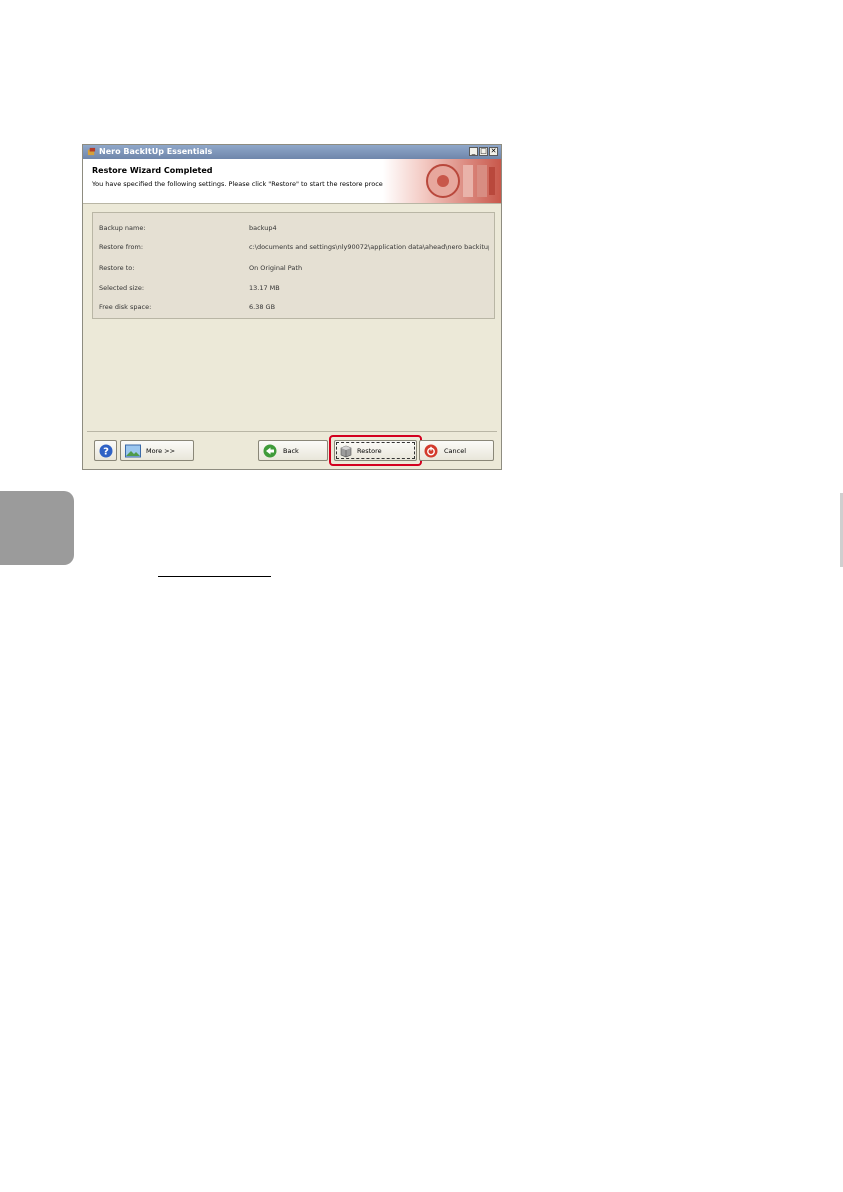 This screenshot has width=843, height=1192. I want to click on question-icon: ?, so click(106, 451).